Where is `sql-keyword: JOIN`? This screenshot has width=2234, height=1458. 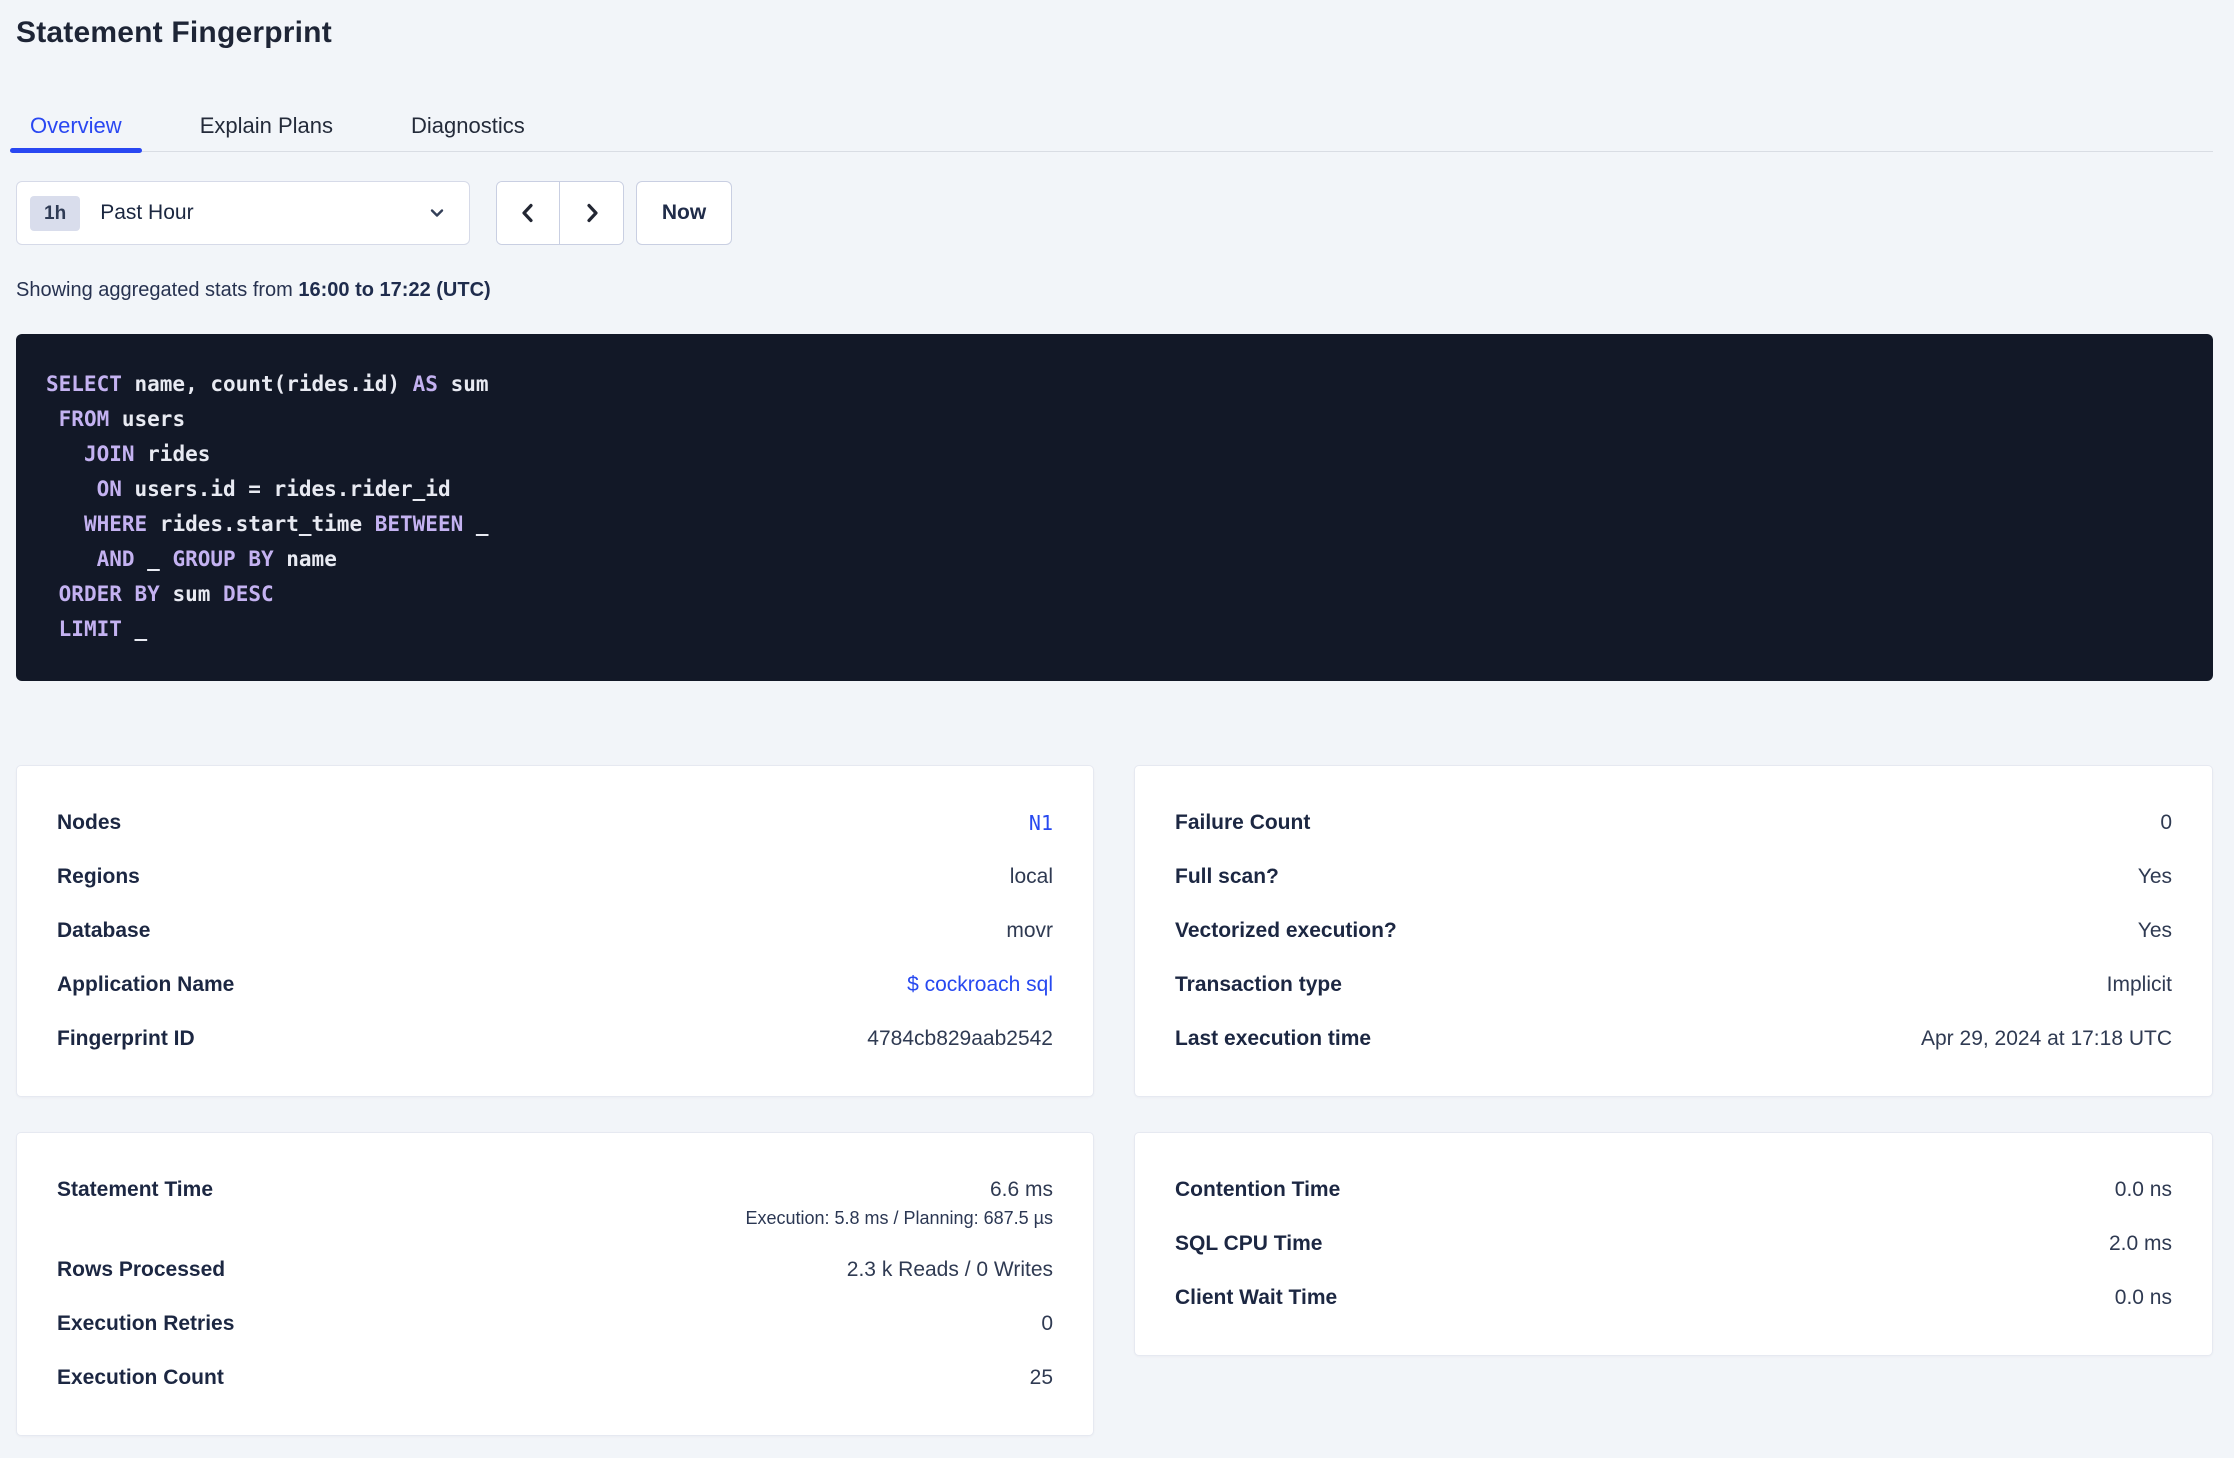
sql-keyword: JOIN is located at coordinates (109, 454).